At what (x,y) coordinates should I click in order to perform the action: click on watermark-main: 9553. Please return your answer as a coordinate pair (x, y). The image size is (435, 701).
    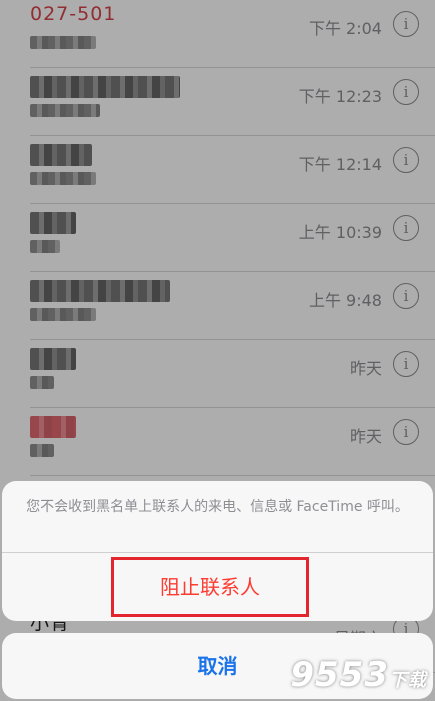
    Looking at the image, I should click on (339, 675).